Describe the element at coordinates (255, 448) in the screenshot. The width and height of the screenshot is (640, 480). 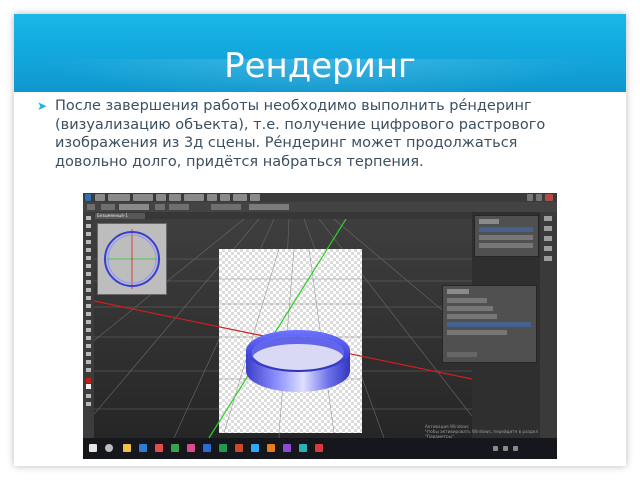
I see `photoshop-icon` at that location.